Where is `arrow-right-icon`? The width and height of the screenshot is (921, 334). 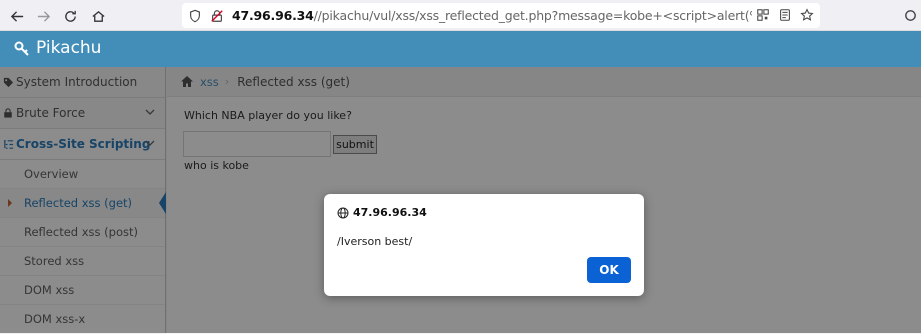
arrow-right-icon is located at coordinates (43, 16).